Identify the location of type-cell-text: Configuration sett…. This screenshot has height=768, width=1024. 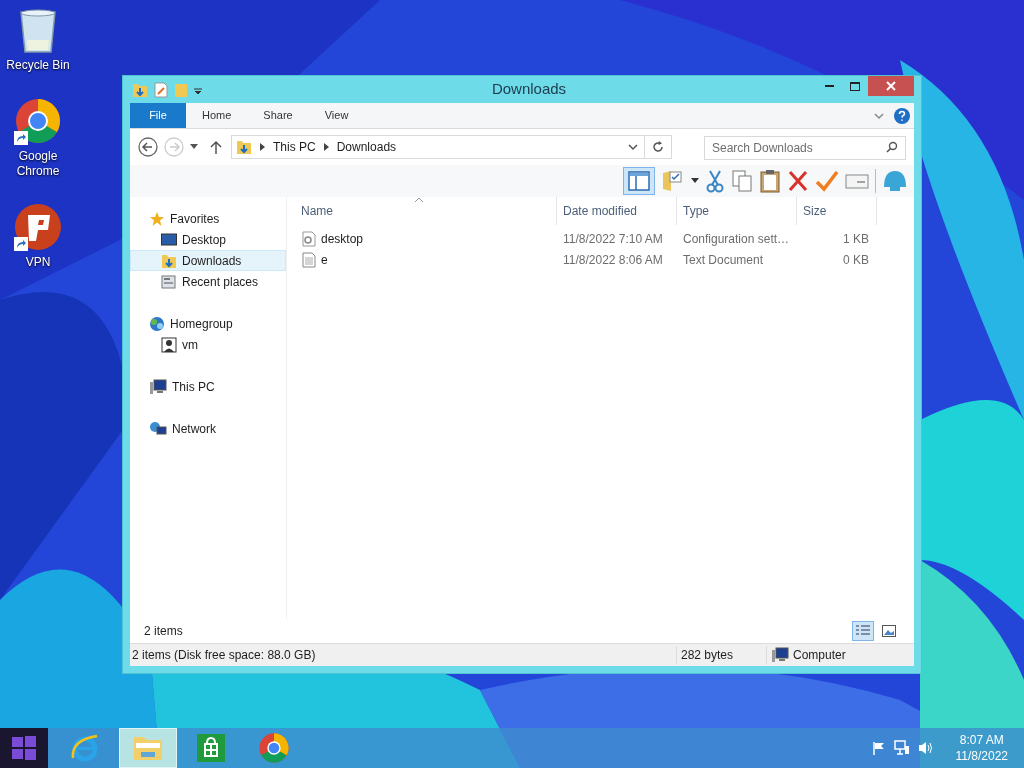
(736, 239).